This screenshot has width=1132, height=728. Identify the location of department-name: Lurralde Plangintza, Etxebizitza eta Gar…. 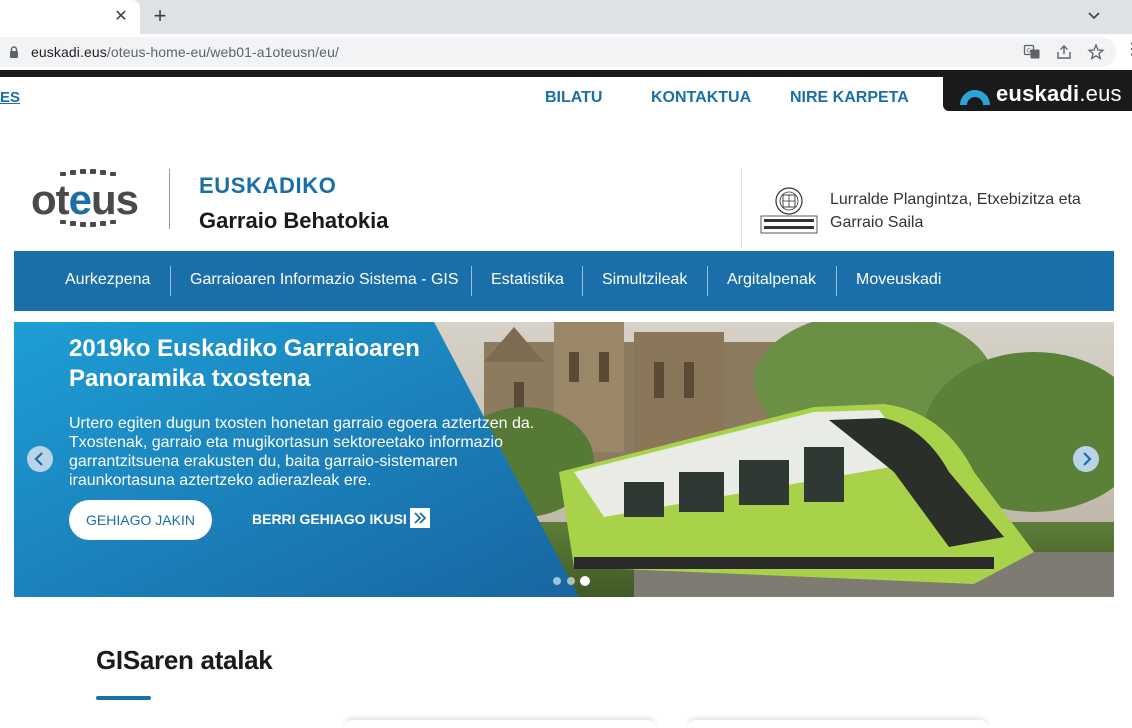
(955, 211).